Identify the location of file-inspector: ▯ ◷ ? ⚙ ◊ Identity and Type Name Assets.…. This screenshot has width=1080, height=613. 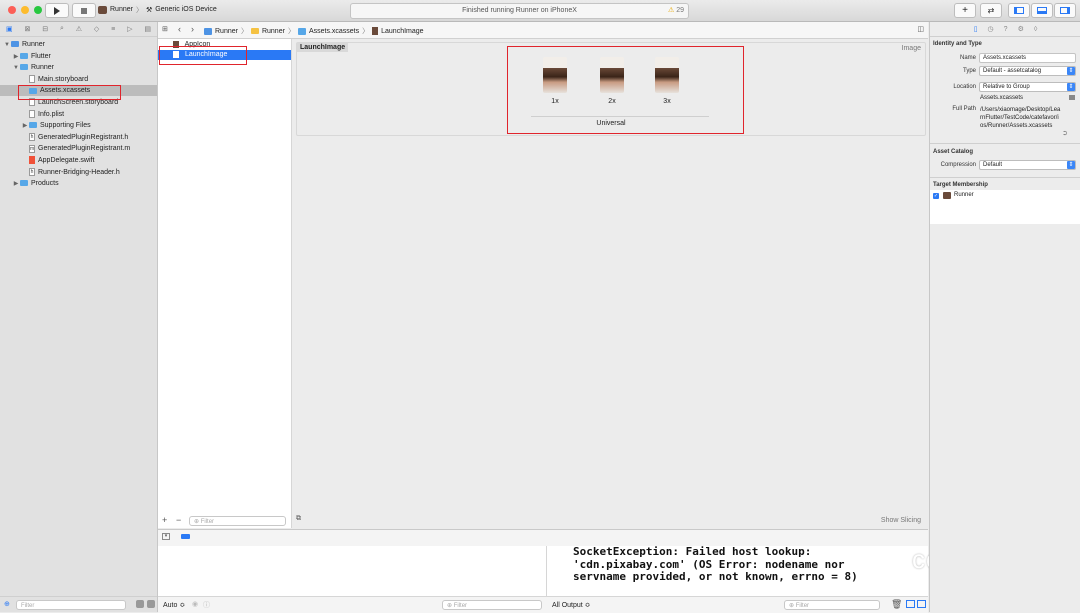
(1004, 317).